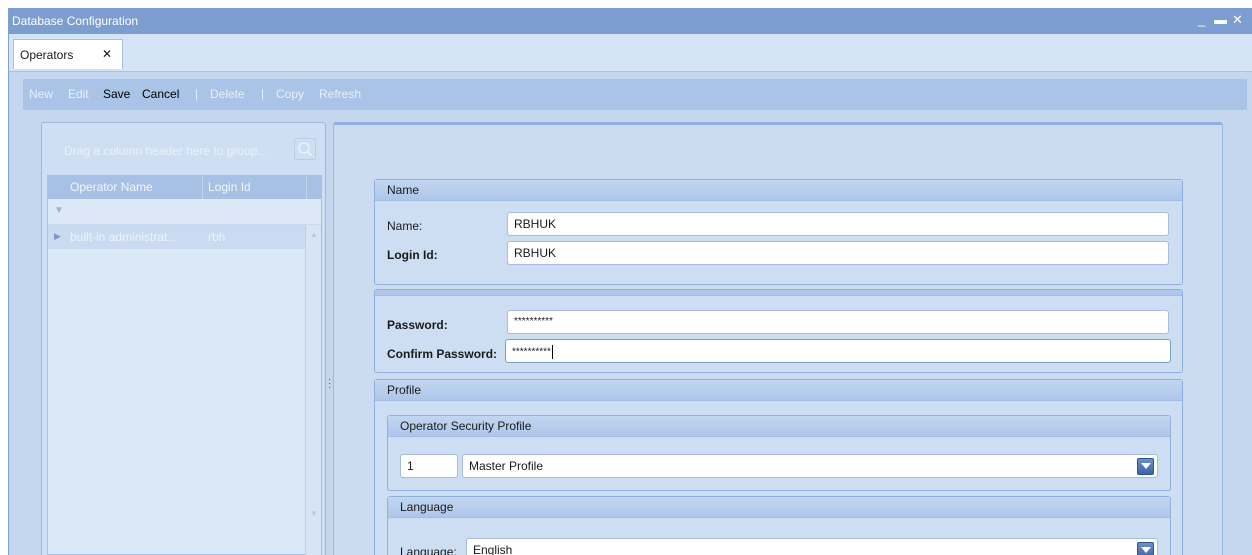 This screenshot has height=555, width=1252. Describe the element at coordinates (442, 354) in the screenshot. I see `confirm-password-label: Confirm Password:` at that location.